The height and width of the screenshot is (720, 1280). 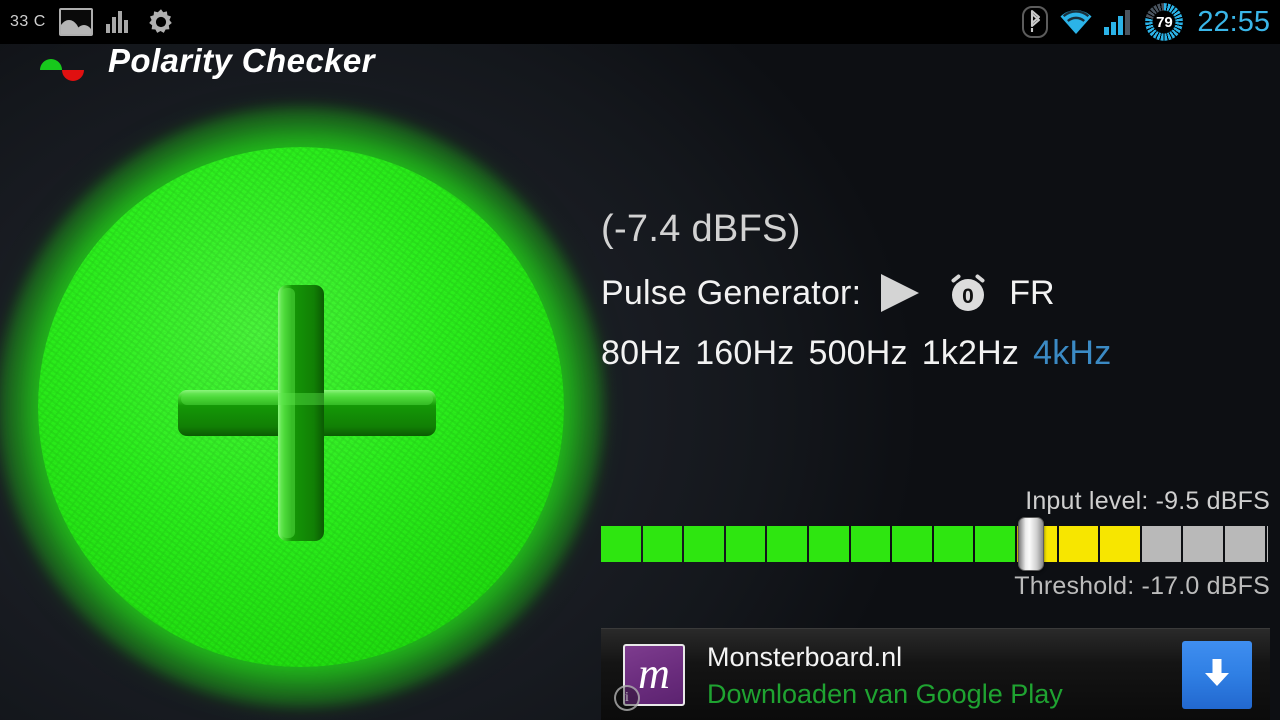 I want to click on pulse-generator-label: Pulse Generator:, so click(x=731, y=292).